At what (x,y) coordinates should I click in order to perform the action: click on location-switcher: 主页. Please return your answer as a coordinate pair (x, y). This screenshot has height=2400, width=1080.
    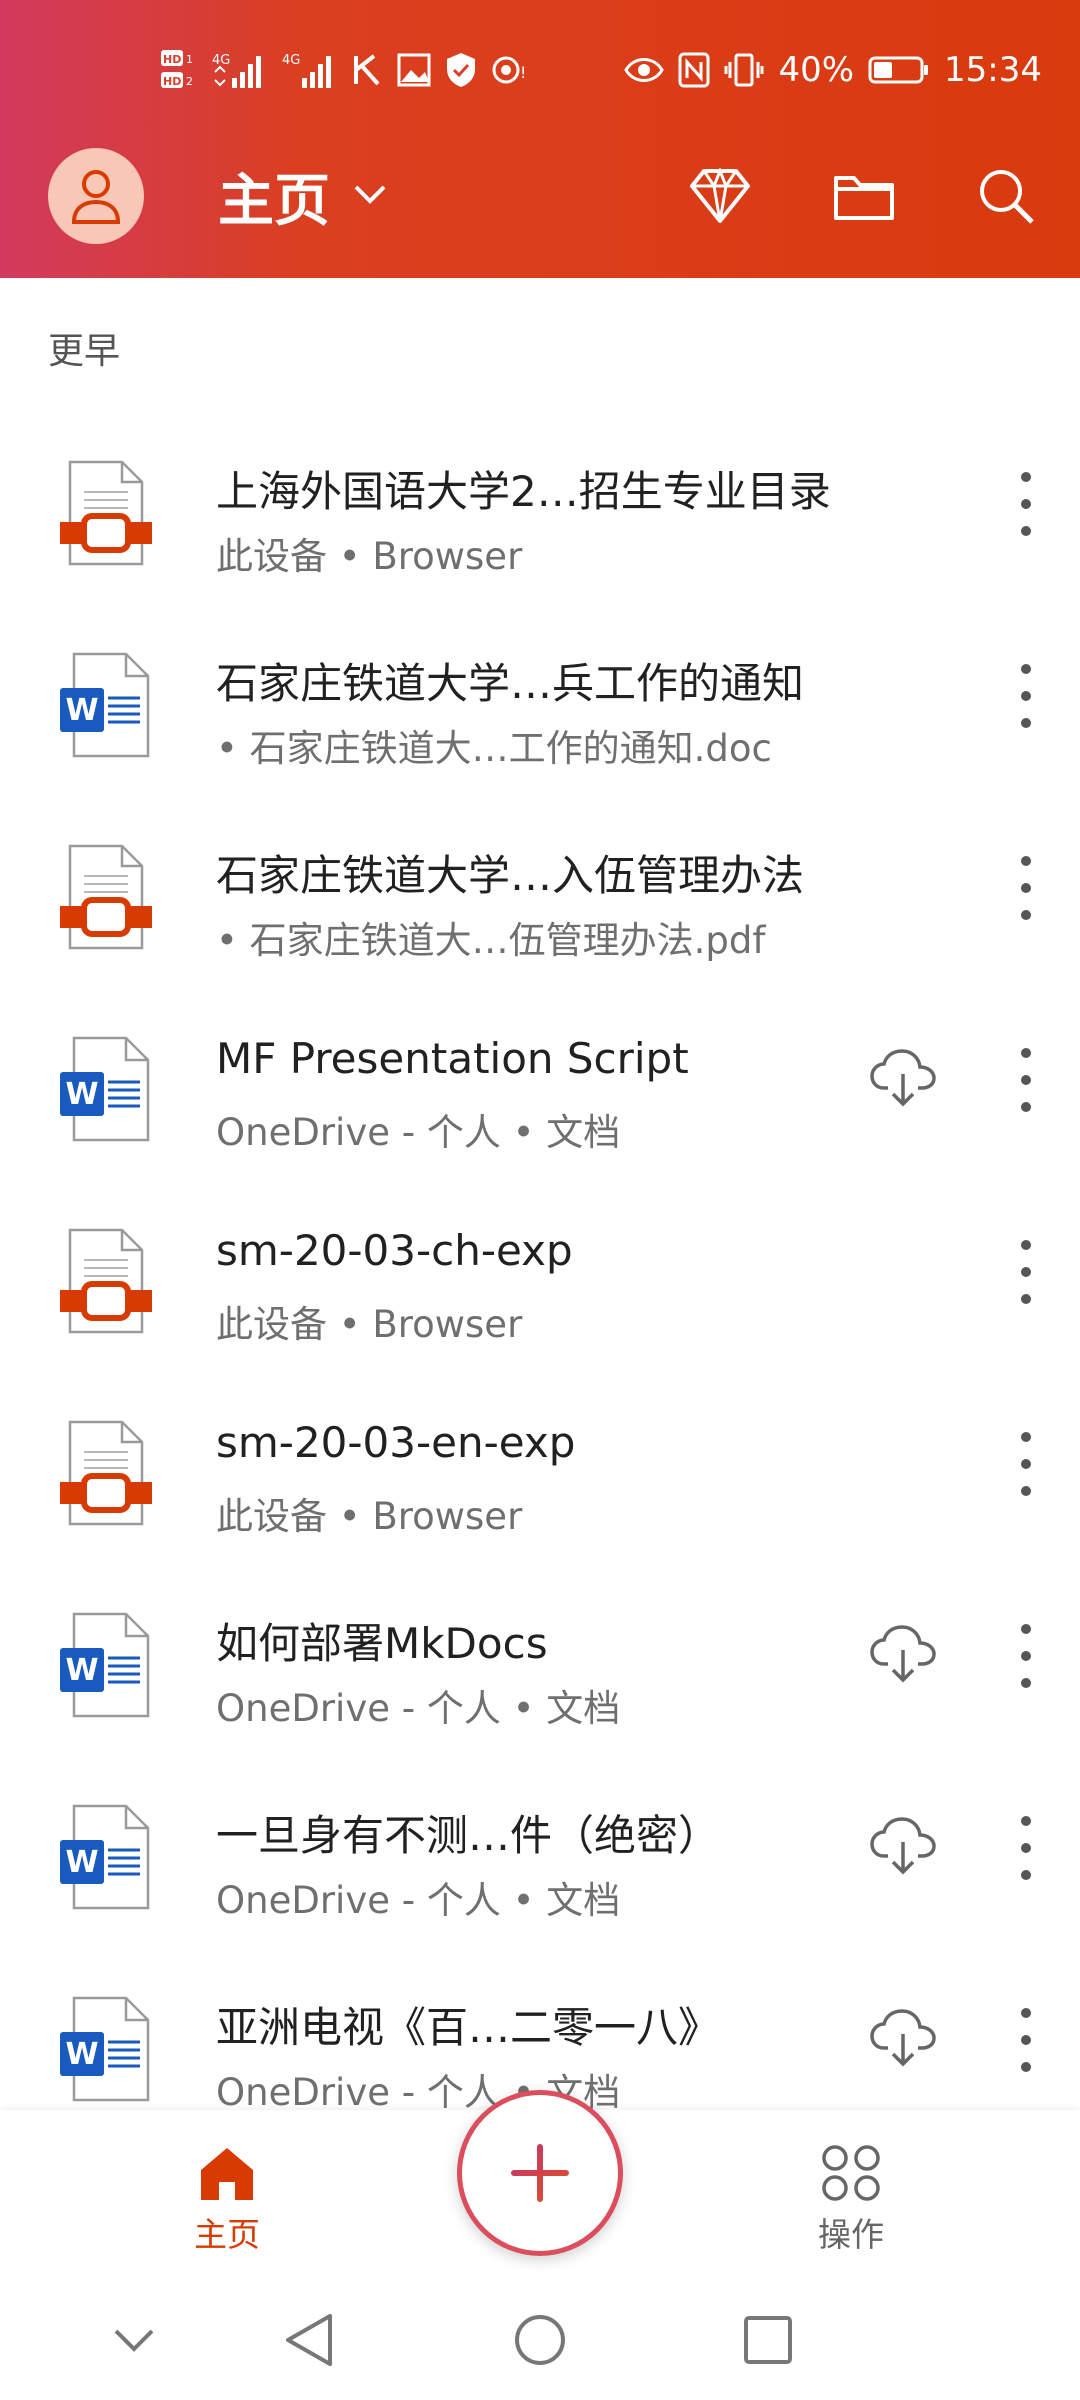
    Looking at the image, I should click on (303, 196).